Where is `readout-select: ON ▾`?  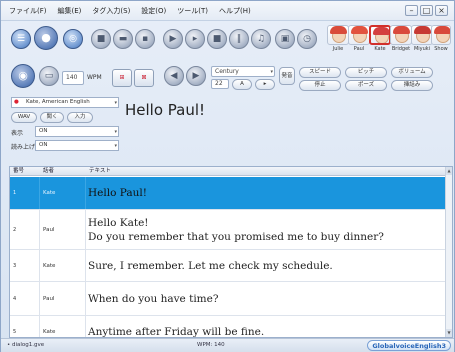 readout-select: ON ▾ is located at coordinates (77, 145).